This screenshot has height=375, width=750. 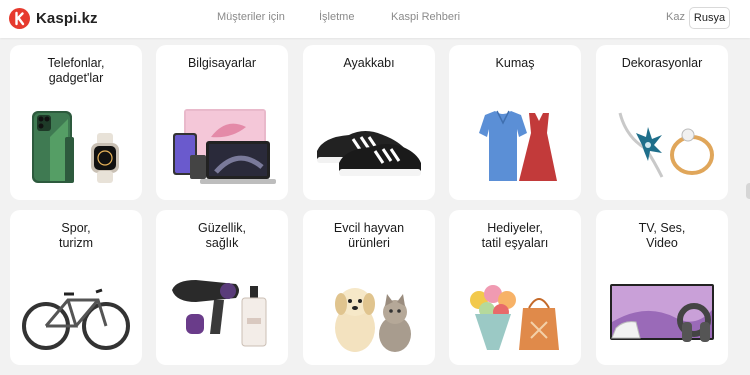 I want to click on category-pets: Evcil hayvan ürünleri, so click(x=369, y=287).